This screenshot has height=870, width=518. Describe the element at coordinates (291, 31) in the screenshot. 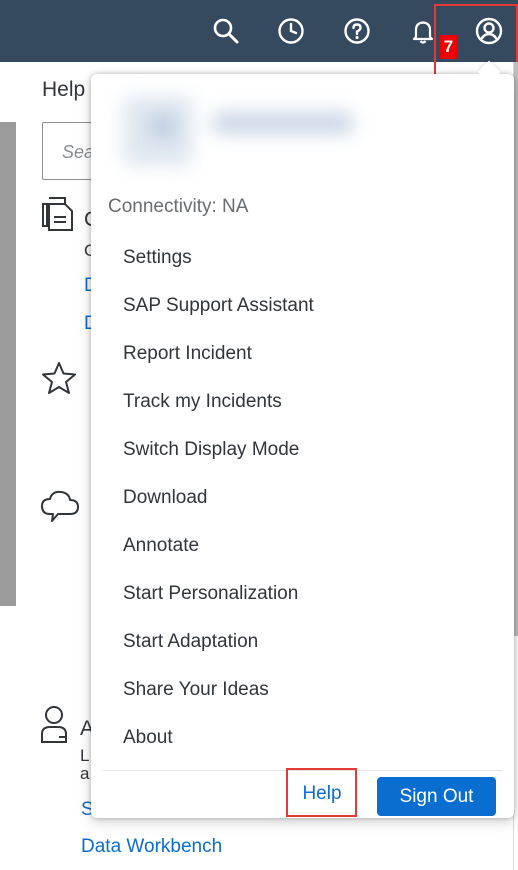

I see `history-icon` at that location.